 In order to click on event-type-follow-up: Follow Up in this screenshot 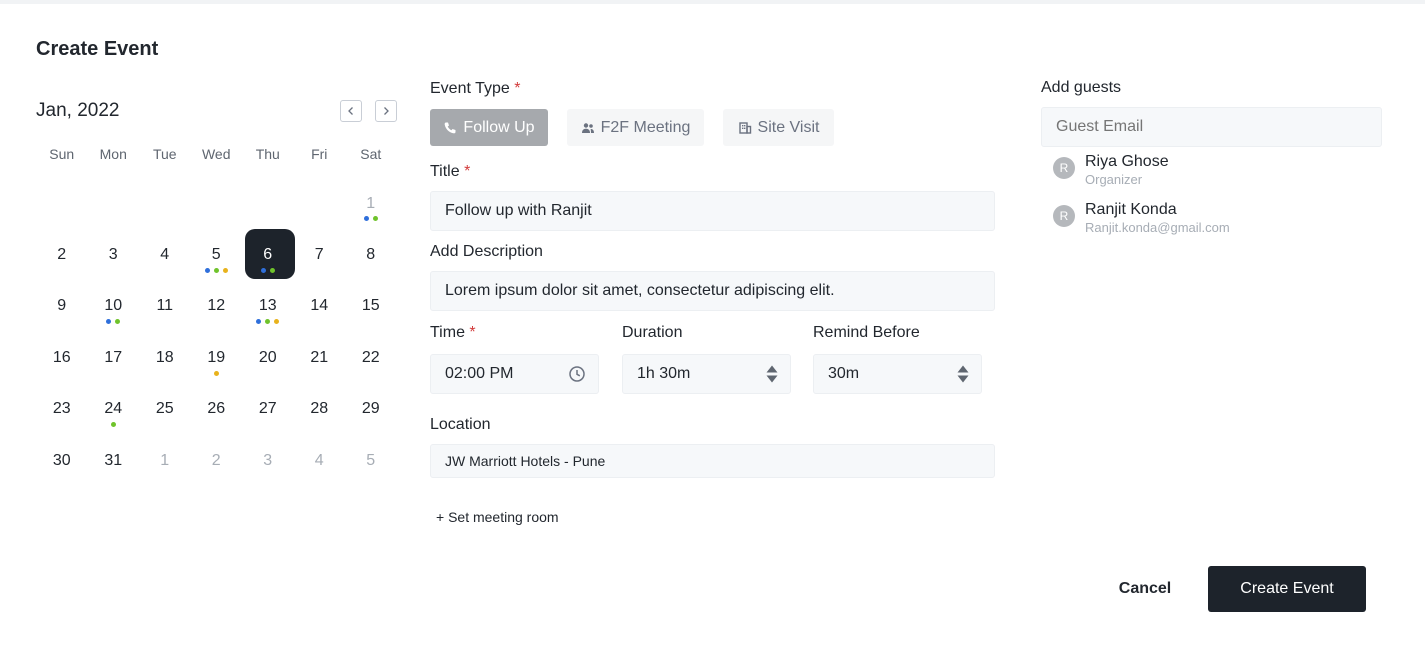, I will do `click(489, 127)`.